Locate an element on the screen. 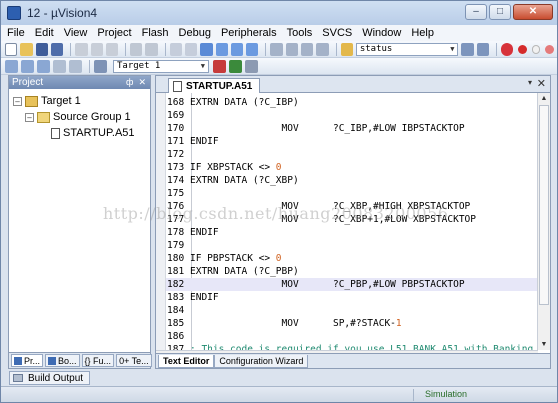 Image resolution: width=558 pixels, height=403 pixels. undo-icon is located at coordinates (136, 49).